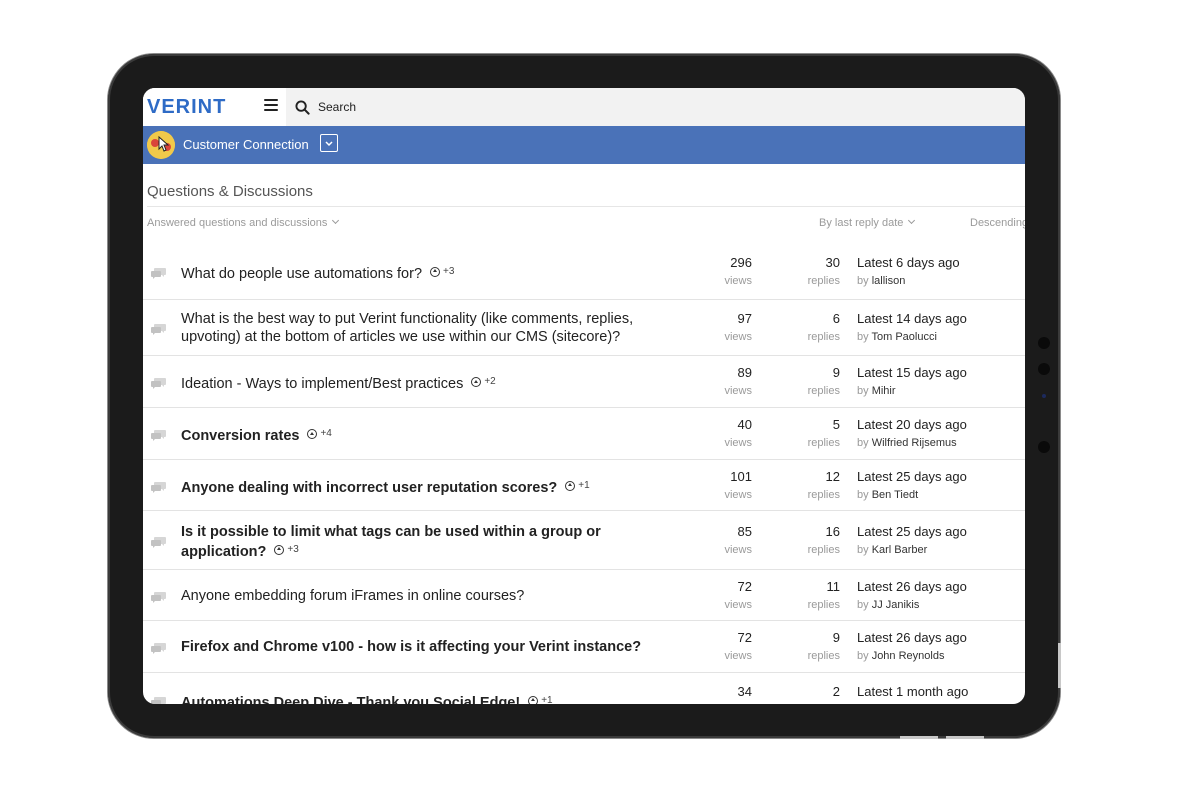 Image resolution: width=1200 pixels, height=800 pixels. I want to click on latest-reply-link: Latest 15 days ago, so click(912, 372).